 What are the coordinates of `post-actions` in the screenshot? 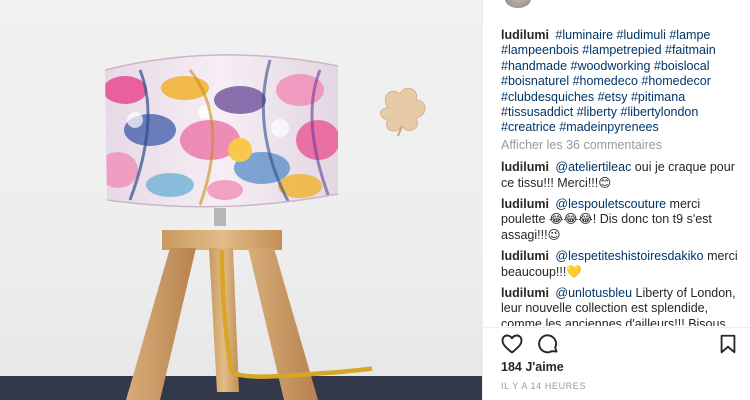 It's located at (530, 344).